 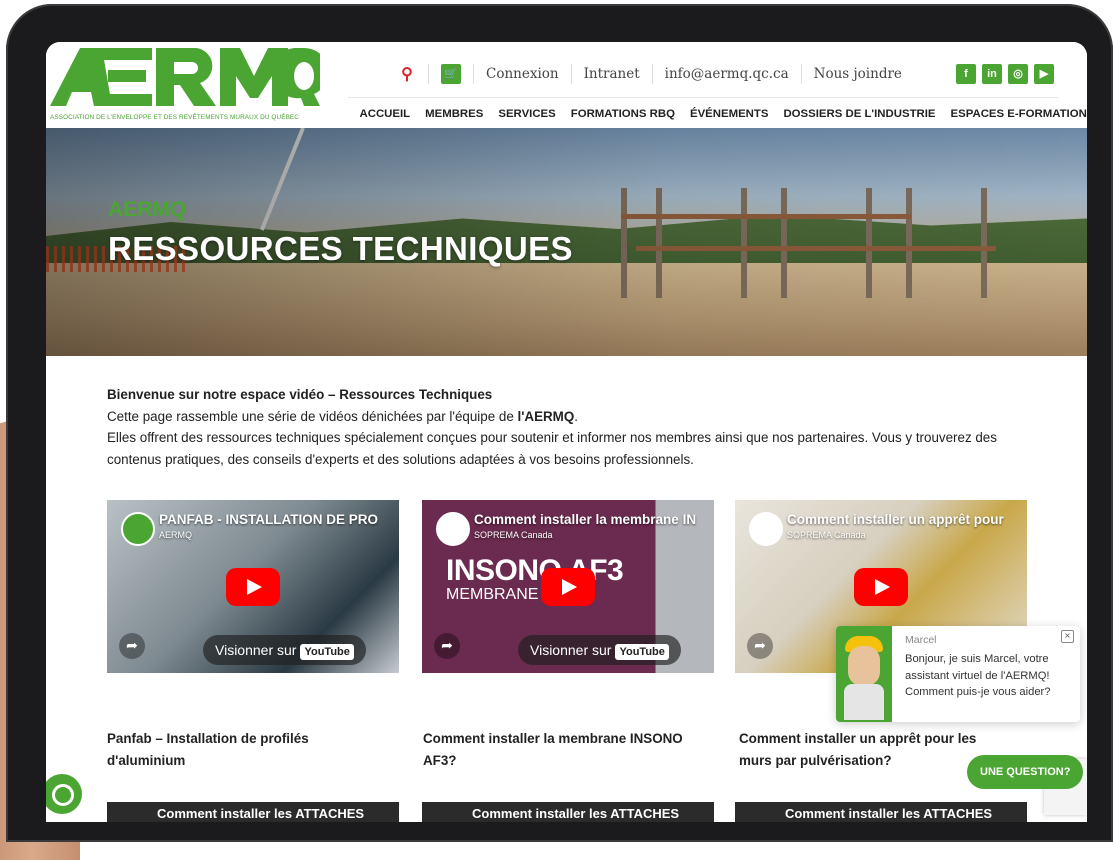 What do you see at coordinates (585, 519) in the screenshot?
I see `video-title: Comment installer la membrane IN` at bounding box center [585, 519].